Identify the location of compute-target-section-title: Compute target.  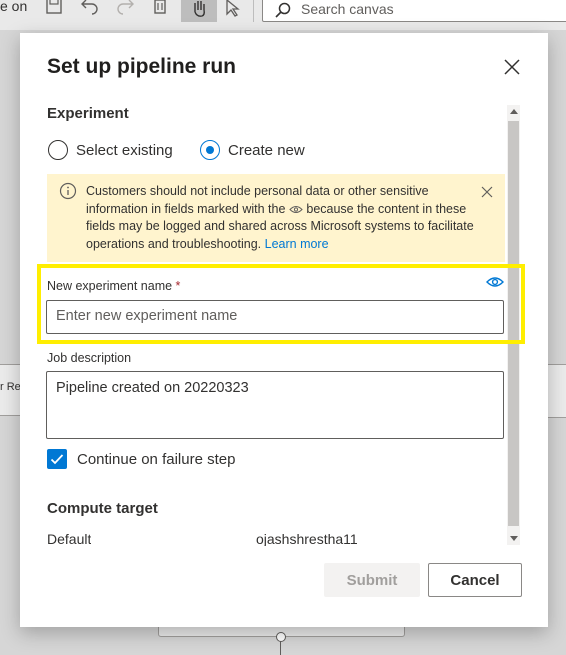
(102, 508).